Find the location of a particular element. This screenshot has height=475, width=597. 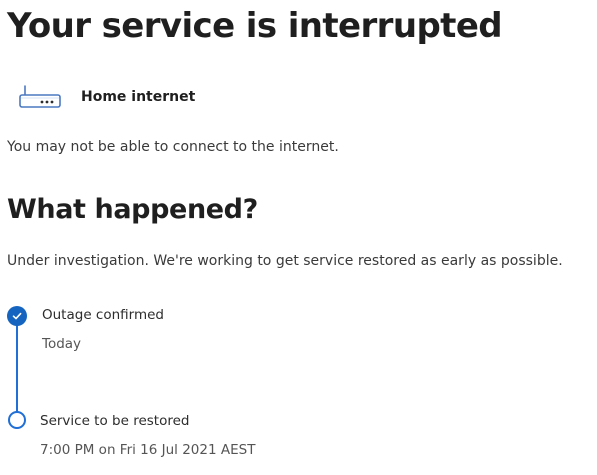

check-circle-icon is located at coordinates (17, 316).